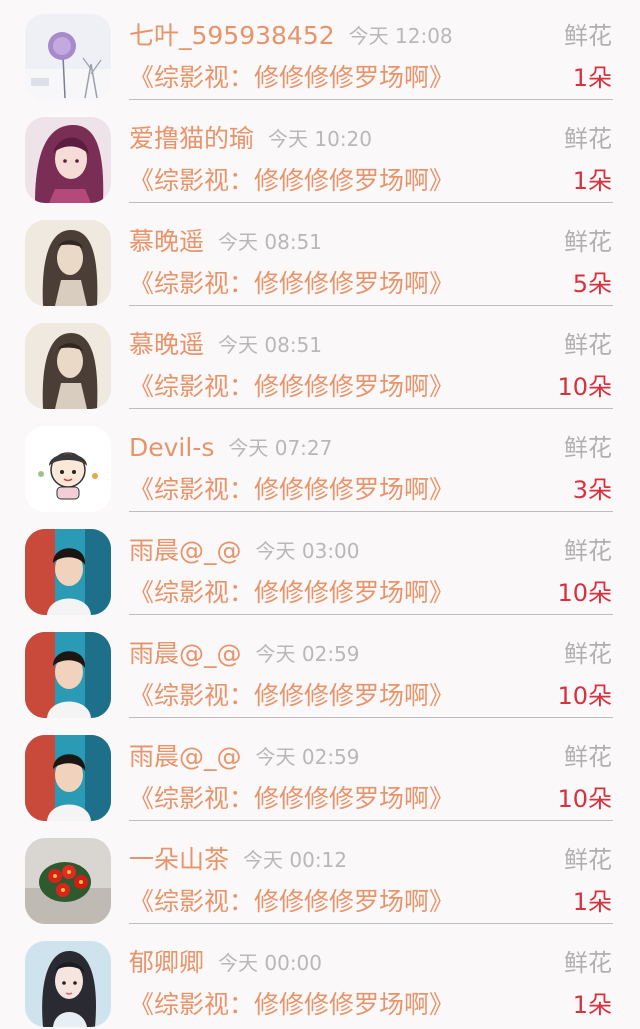 The height and width of the screenshot is (1029, 640). I want to click on list-item: 慕晚遥 今天 08:51 鲜花 《综影视：修修修修罗场啊》 5朵, so click(320, 257).